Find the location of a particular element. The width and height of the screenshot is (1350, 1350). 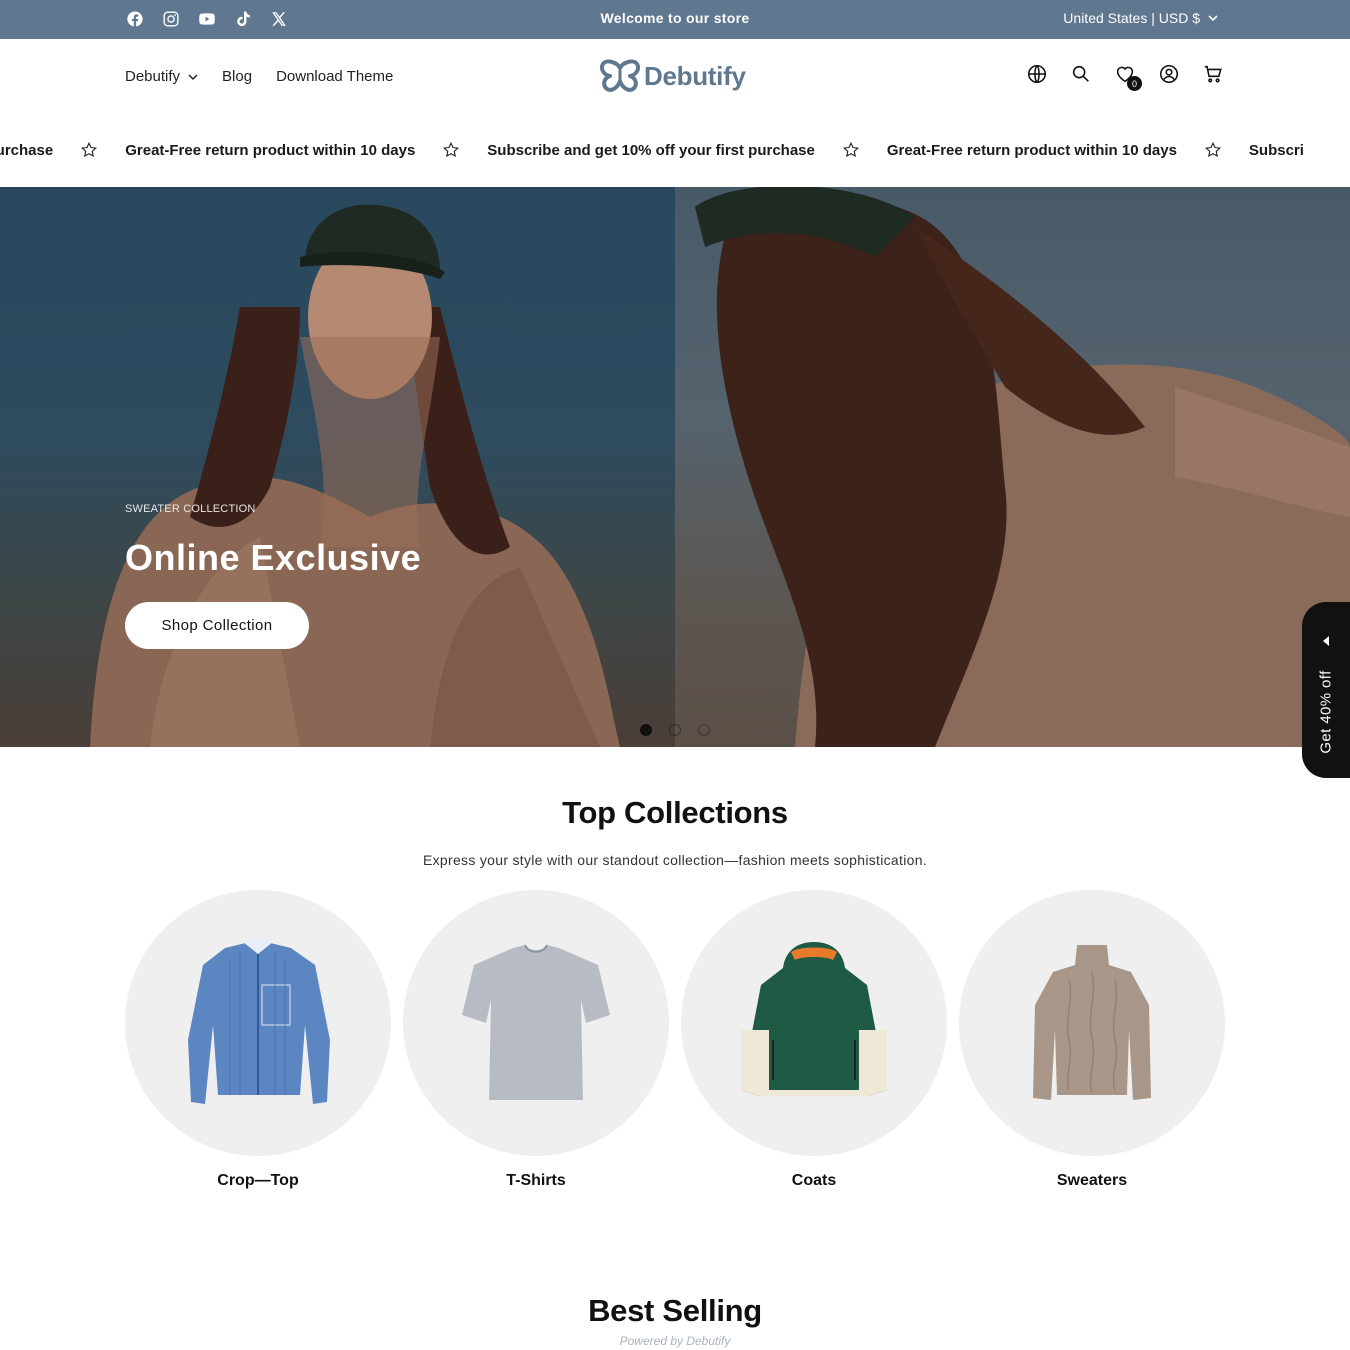

collection-card-crop-top: Crop—Top is located at coordinates (258, 1040).